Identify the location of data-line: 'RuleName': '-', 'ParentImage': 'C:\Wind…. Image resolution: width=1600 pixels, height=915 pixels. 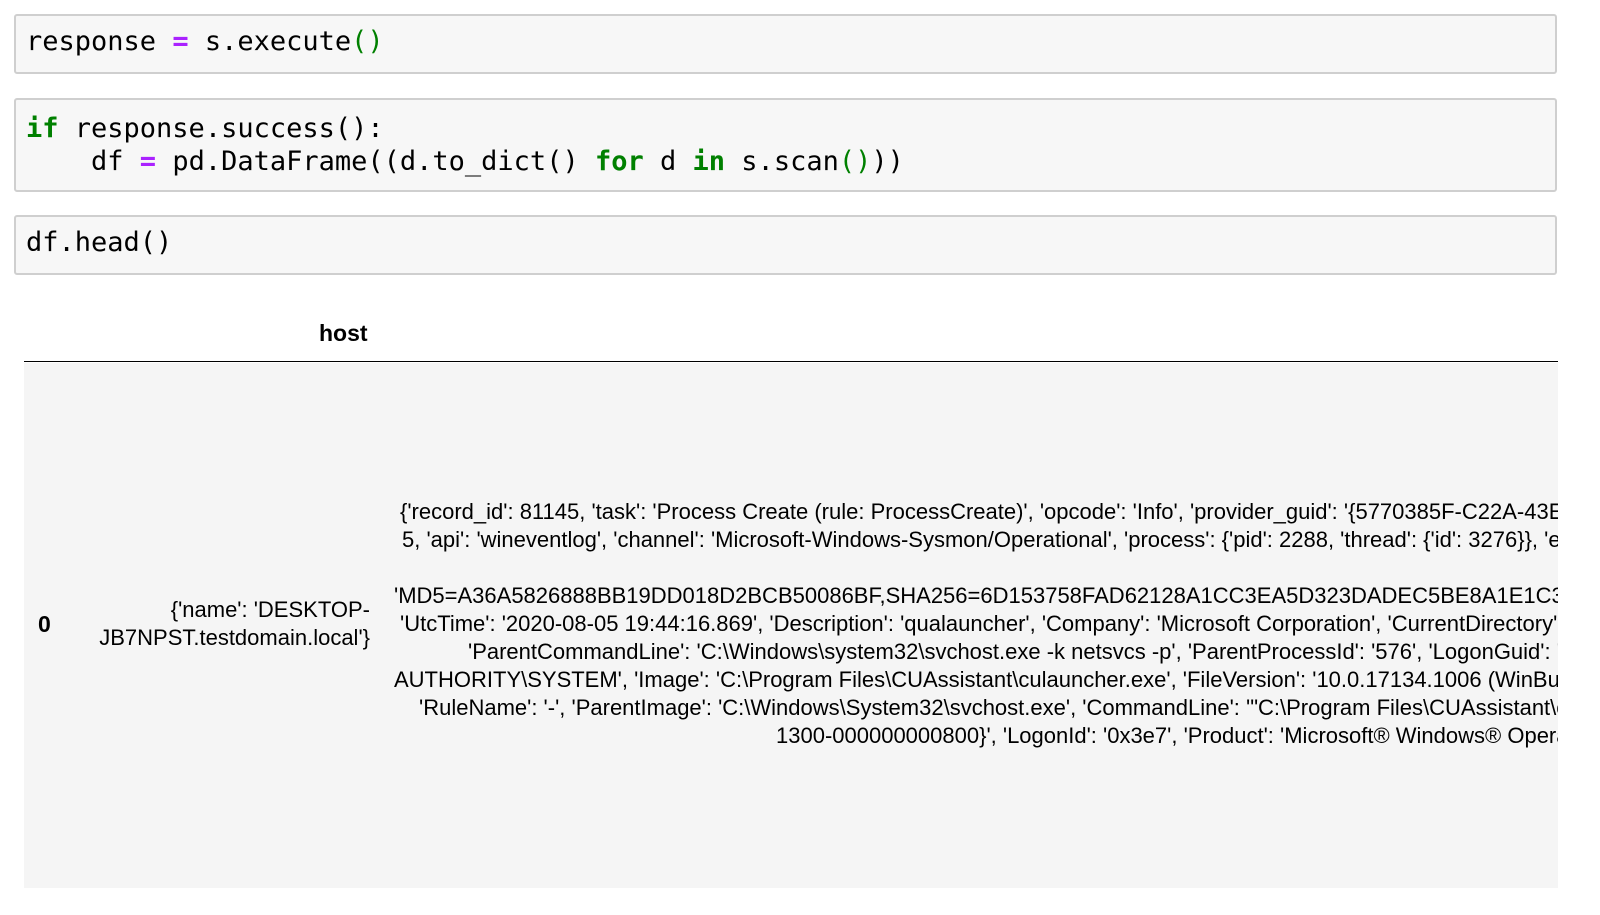
(988, 707).